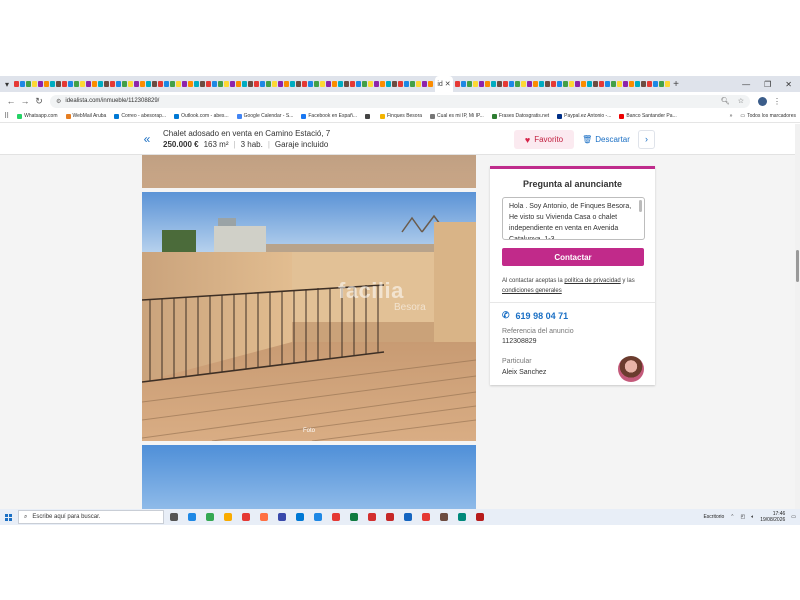 The width and height of the screenshot is (800, 600). What do you see at coordinates (793, 517) in the screenshot?
I see `notifications-icon: ▭` at bounding box center [793, 517].